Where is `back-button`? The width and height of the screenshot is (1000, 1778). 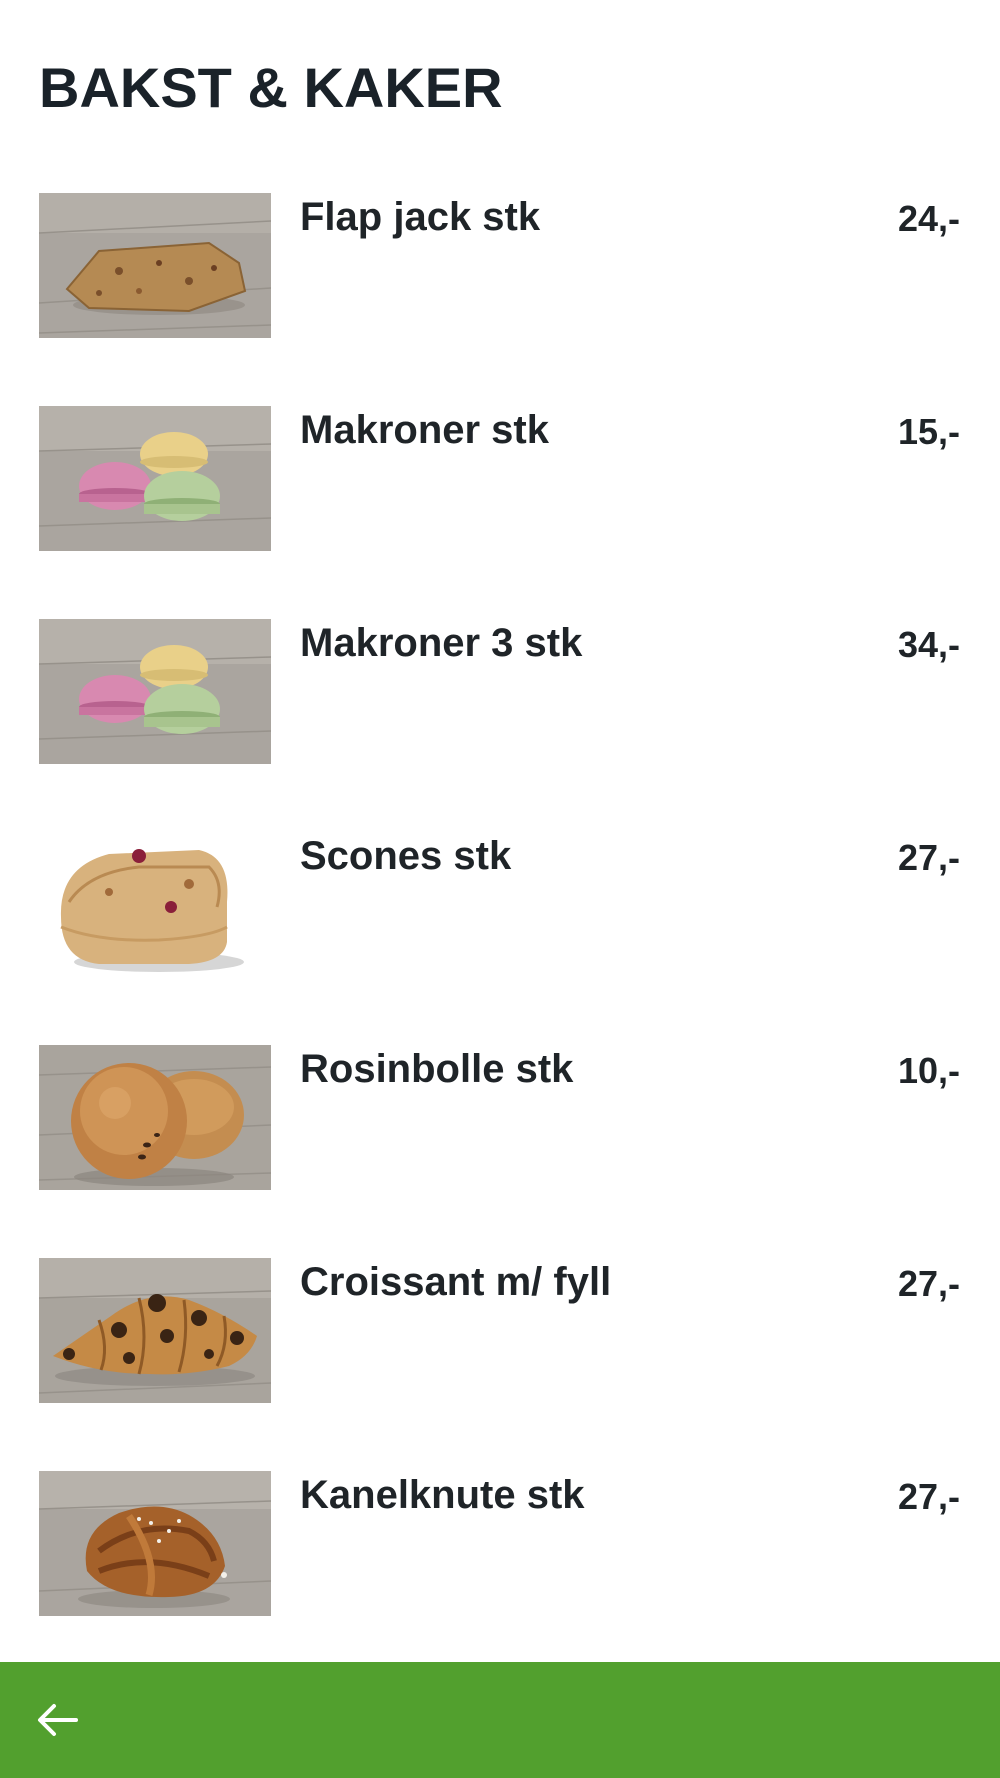
back-button is located at coordinates (58, 1720).